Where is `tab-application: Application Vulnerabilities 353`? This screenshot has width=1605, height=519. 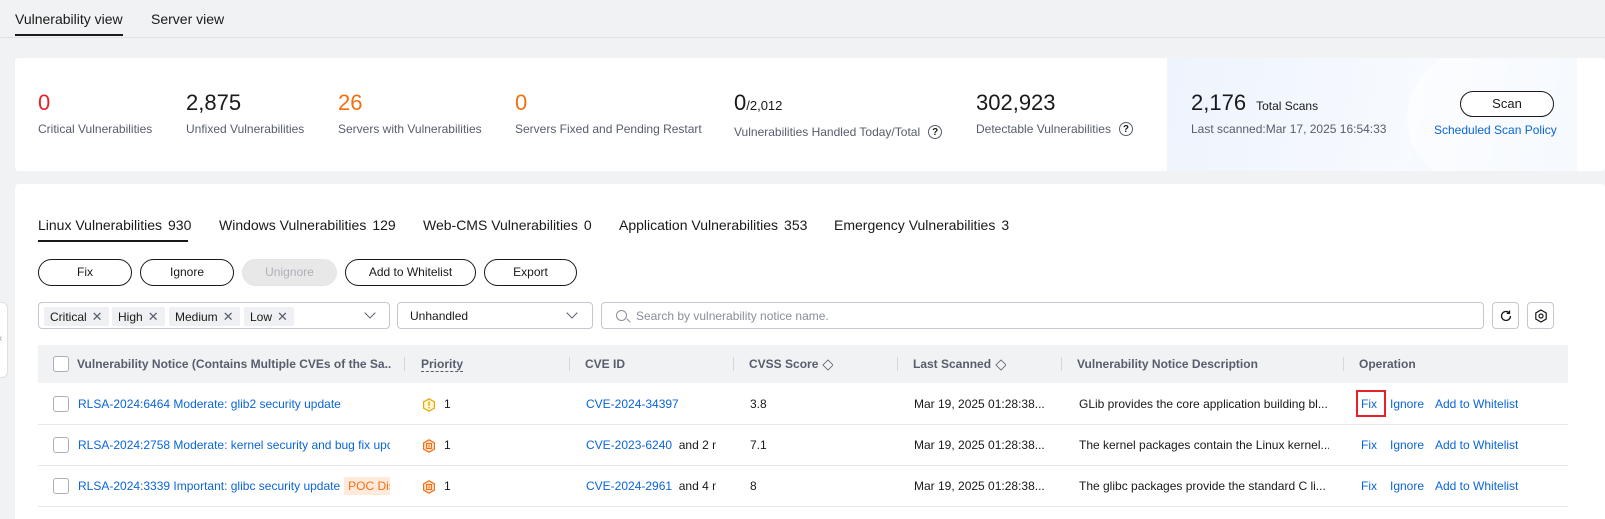
tab-application: Application Vulnerabilities 353 is located at coordinates (713, 225).